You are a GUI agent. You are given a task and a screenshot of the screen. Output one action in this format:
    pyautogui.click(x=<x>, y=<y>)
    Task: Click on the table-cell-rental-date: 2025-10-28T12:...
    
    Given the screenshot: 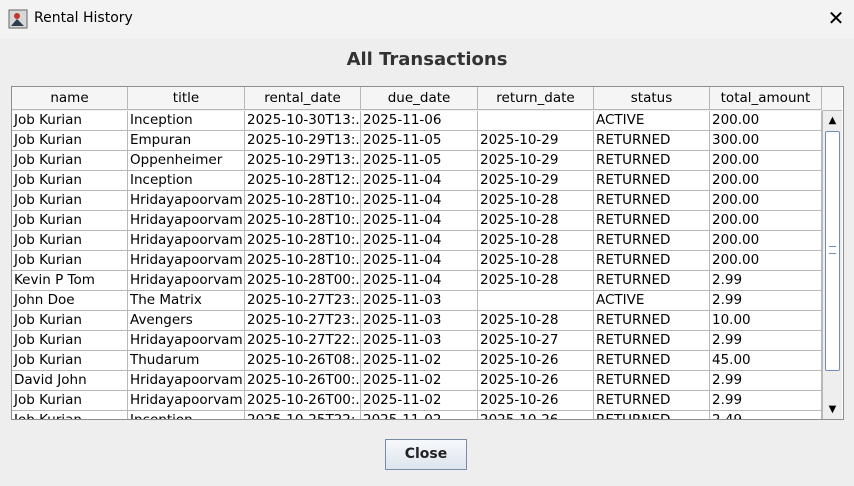 What is the action you would take?
    pyautogui.click(x=303, y=181)
    